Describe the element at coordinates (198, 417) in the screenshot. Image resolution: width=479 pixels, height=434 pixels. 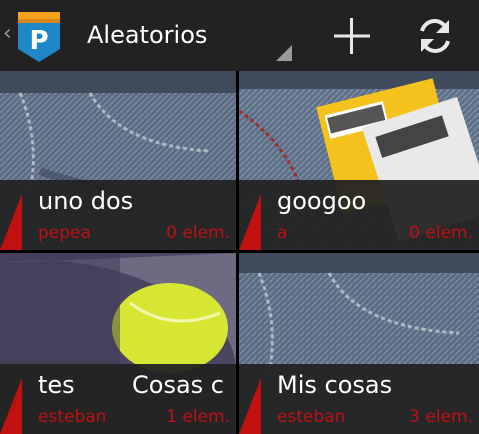
I see `list-count: 1 elem.` at that location.